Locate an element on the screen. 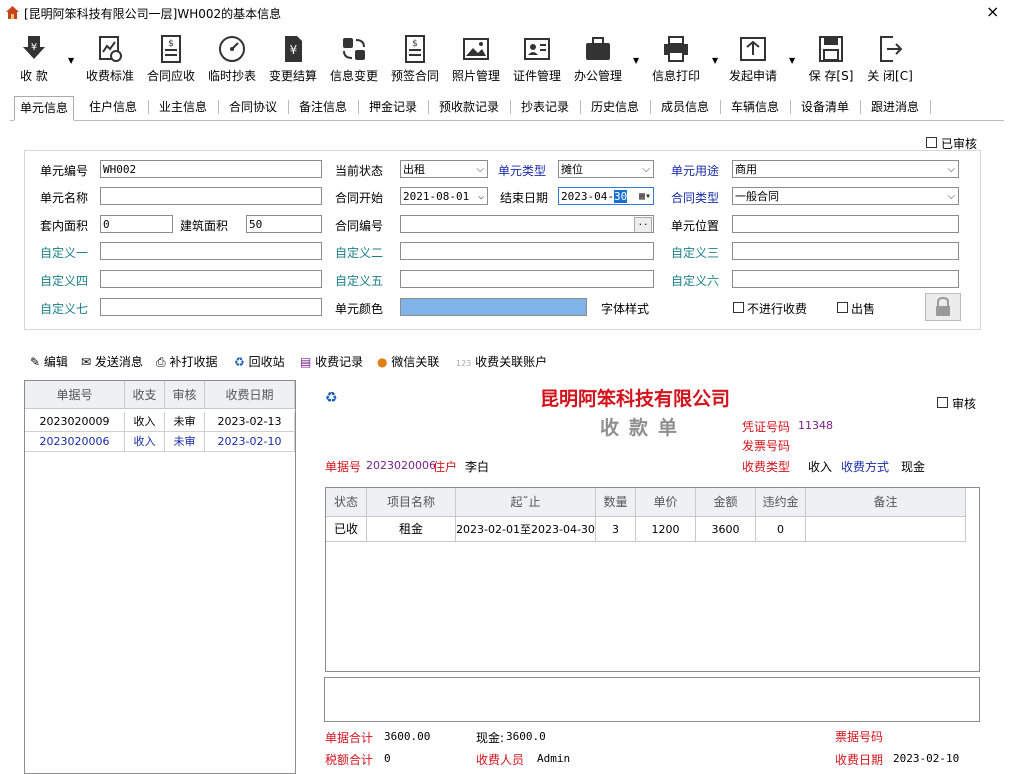  table-row-cell: 3 is located at coordinates (616, 529).